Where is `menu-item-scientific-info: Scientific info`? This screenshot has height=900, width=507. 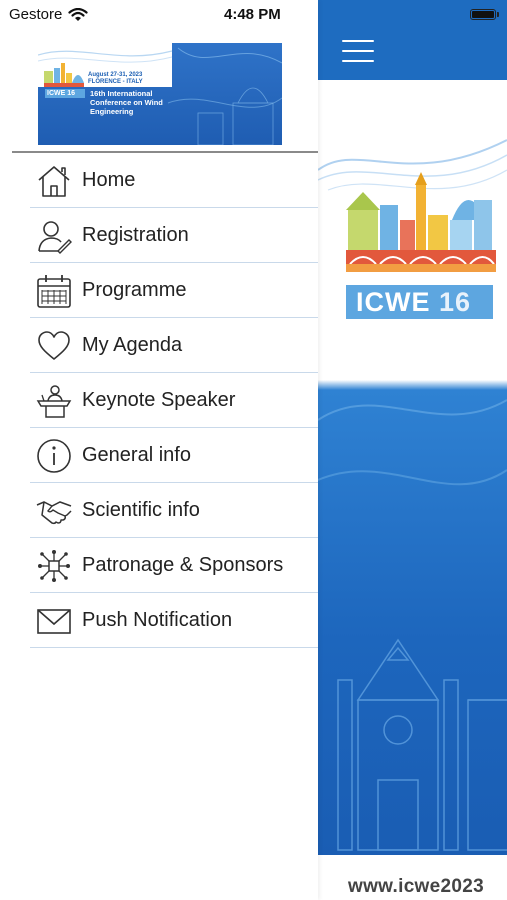
menu-item-scientific-info: Scientific info is located at coordinates (174, 510).